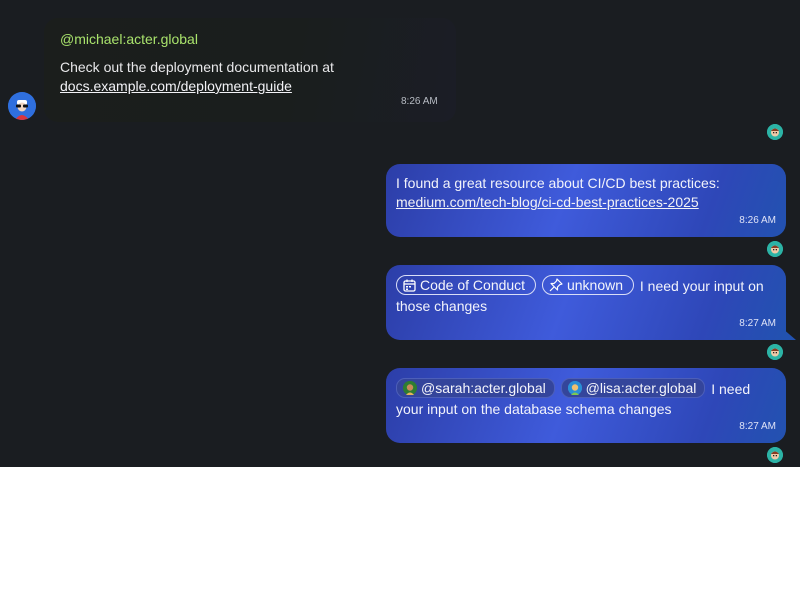 Image resolution: width=800 pixels, height=600 pixels. I want to click on sender-avatar, so click(22, 106).